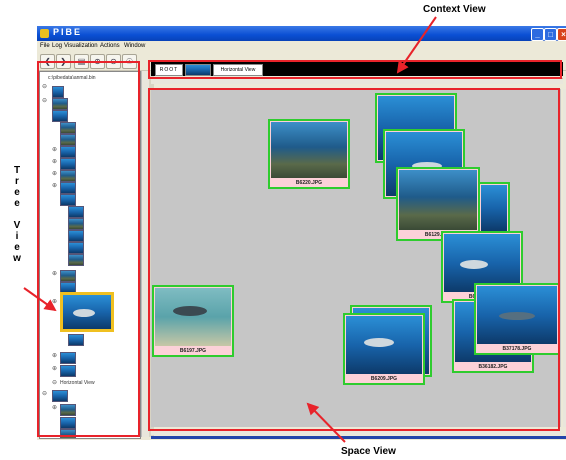  Describe the element at coordinates (326, 422) in the screenshot. I see `space-view-arrow` at that location.